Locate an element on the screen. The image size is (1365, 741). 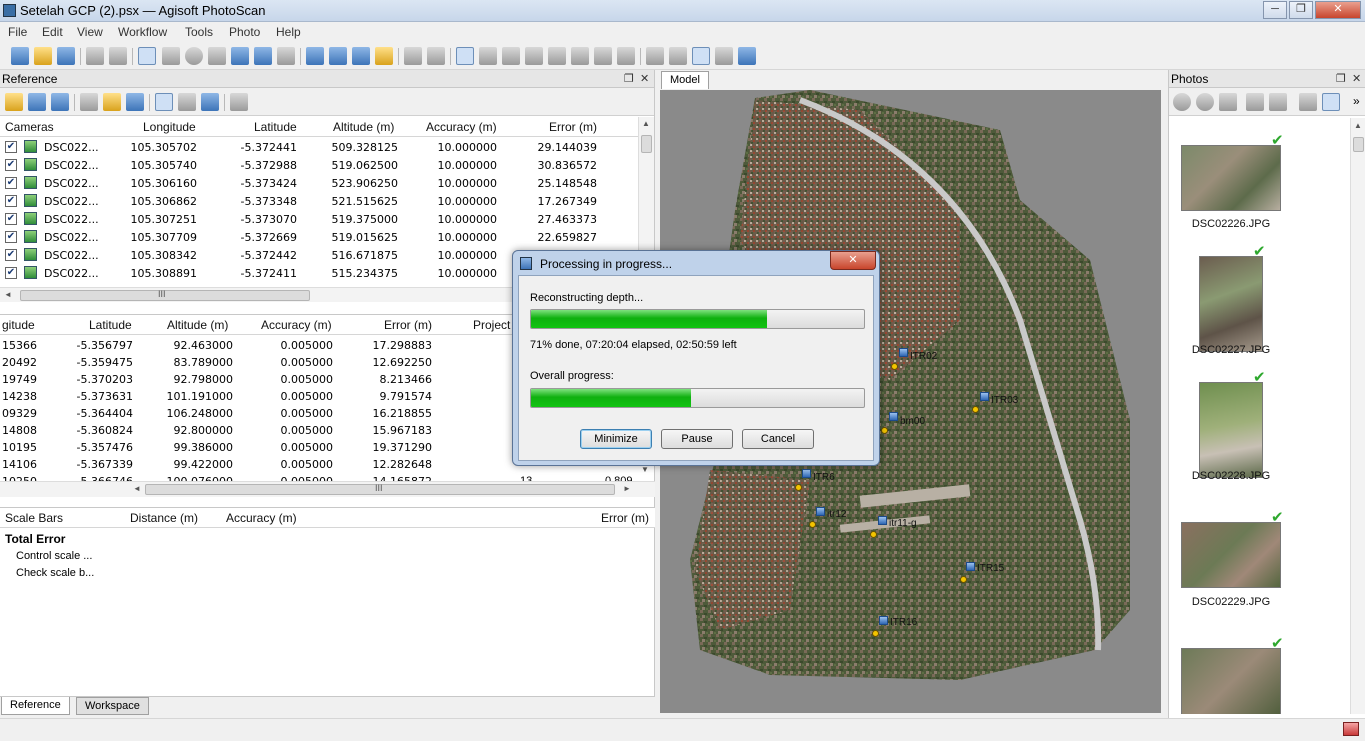
dialog-close-button: ✕ is located at coordinates (853, 260).